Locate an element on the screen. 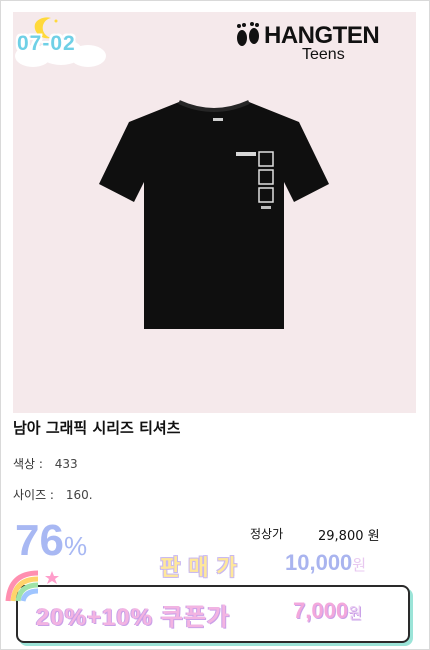  brand-logo: HANGTEN Teens is located at coordinates (319, 44).